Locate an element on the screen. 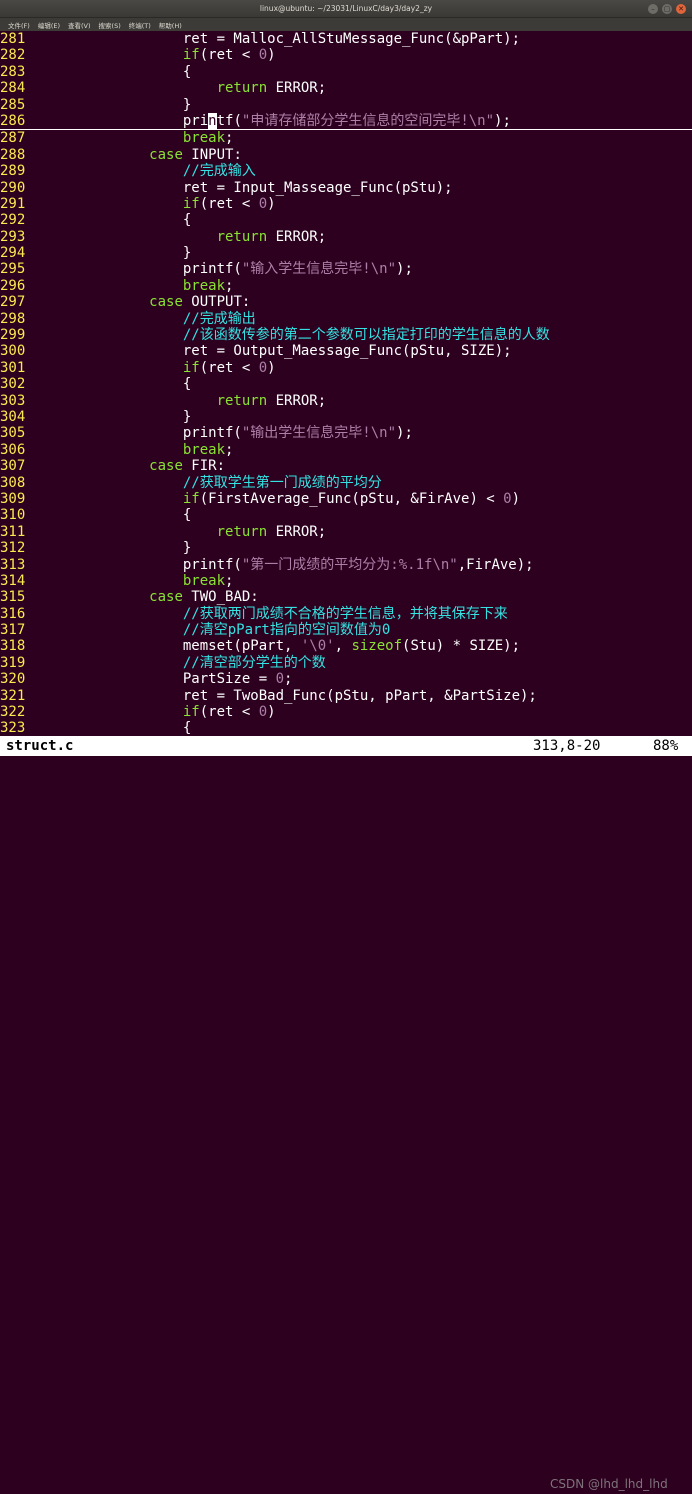 The width and height of the screenshot is (692, 1494). minimize-button: – is located at coordinates (653, 9).